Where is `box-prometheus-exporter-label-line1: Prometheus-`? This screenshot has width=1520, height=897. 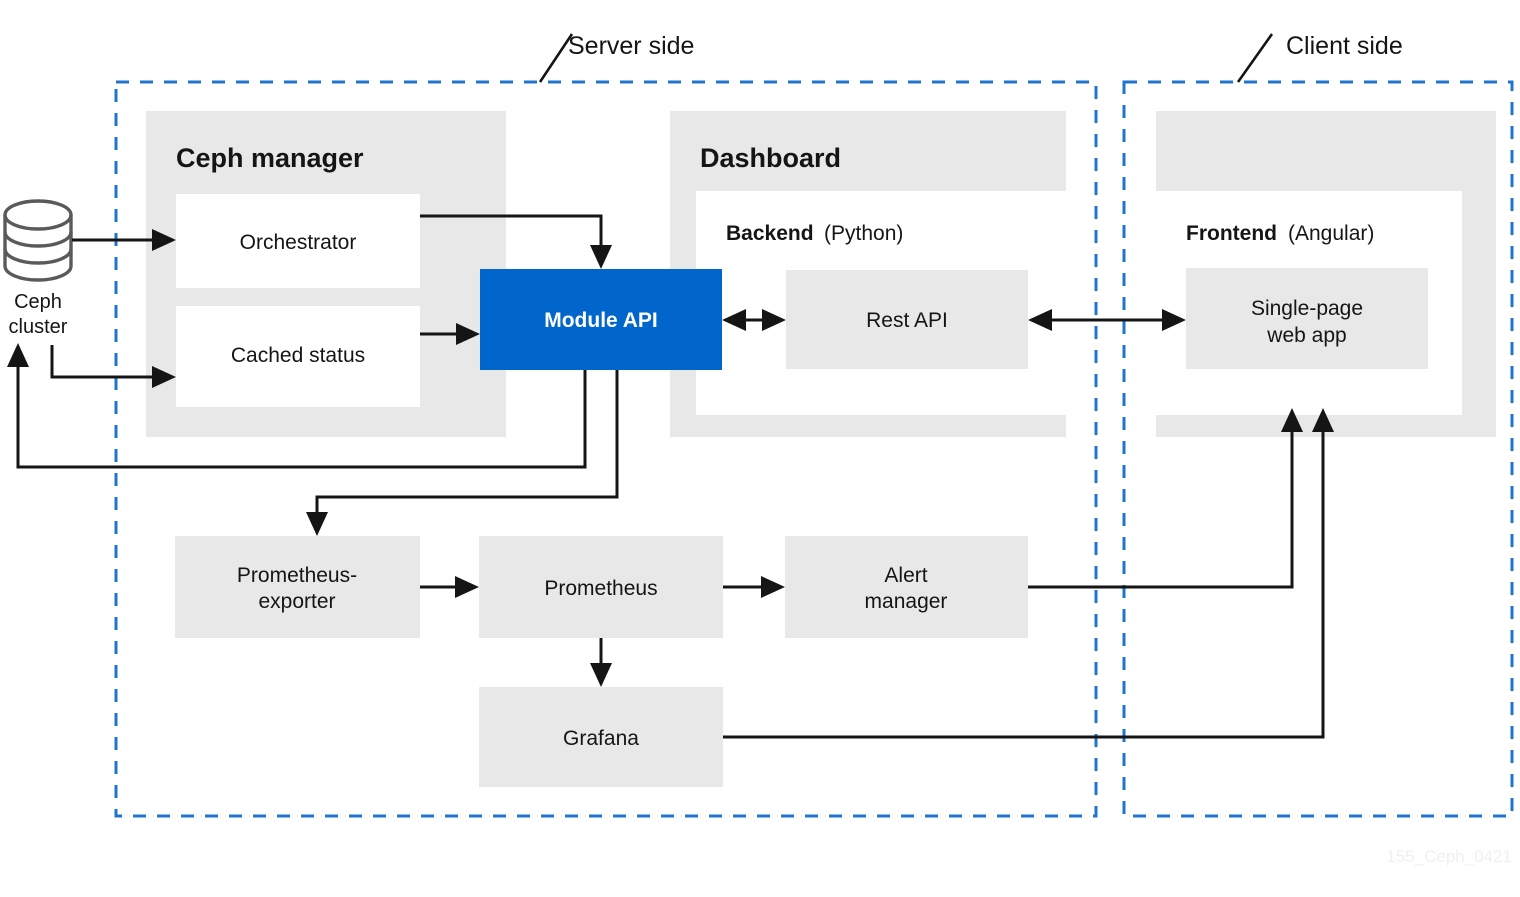
box-prometheus-exporter-label-line1: Prometheus- is located at coordinates (297, 575).